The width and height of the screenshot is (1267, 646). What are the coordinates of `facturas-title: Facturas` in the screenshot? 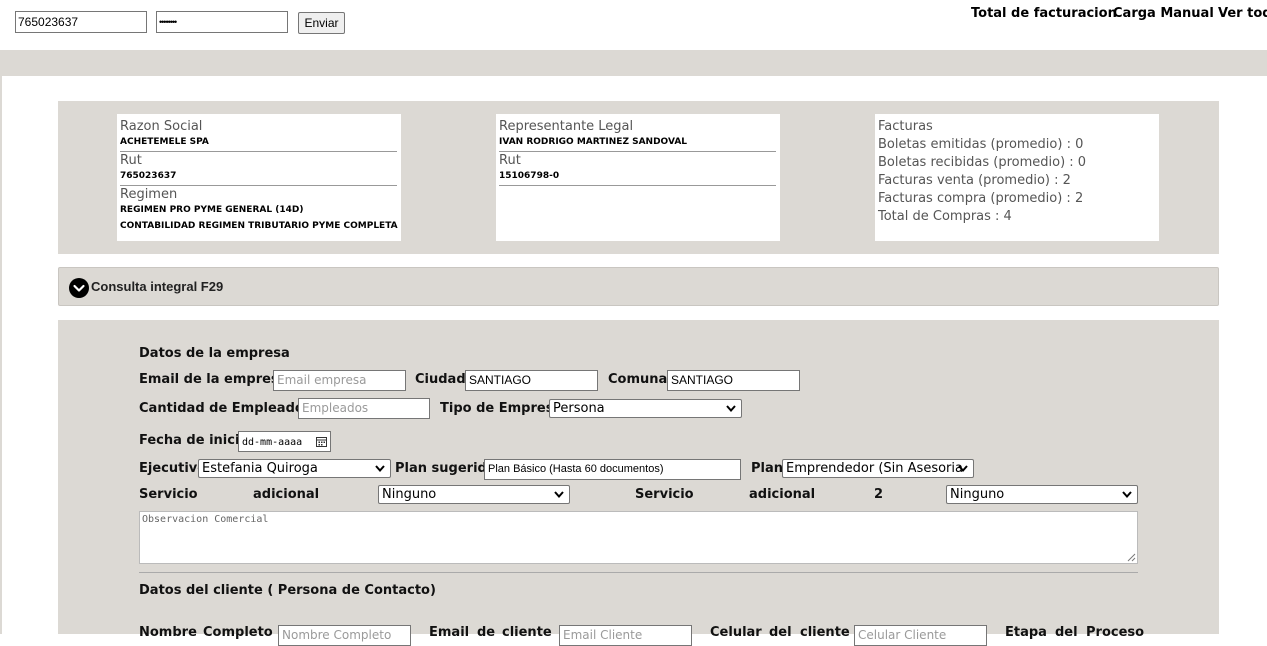 It's located at (905, 126).